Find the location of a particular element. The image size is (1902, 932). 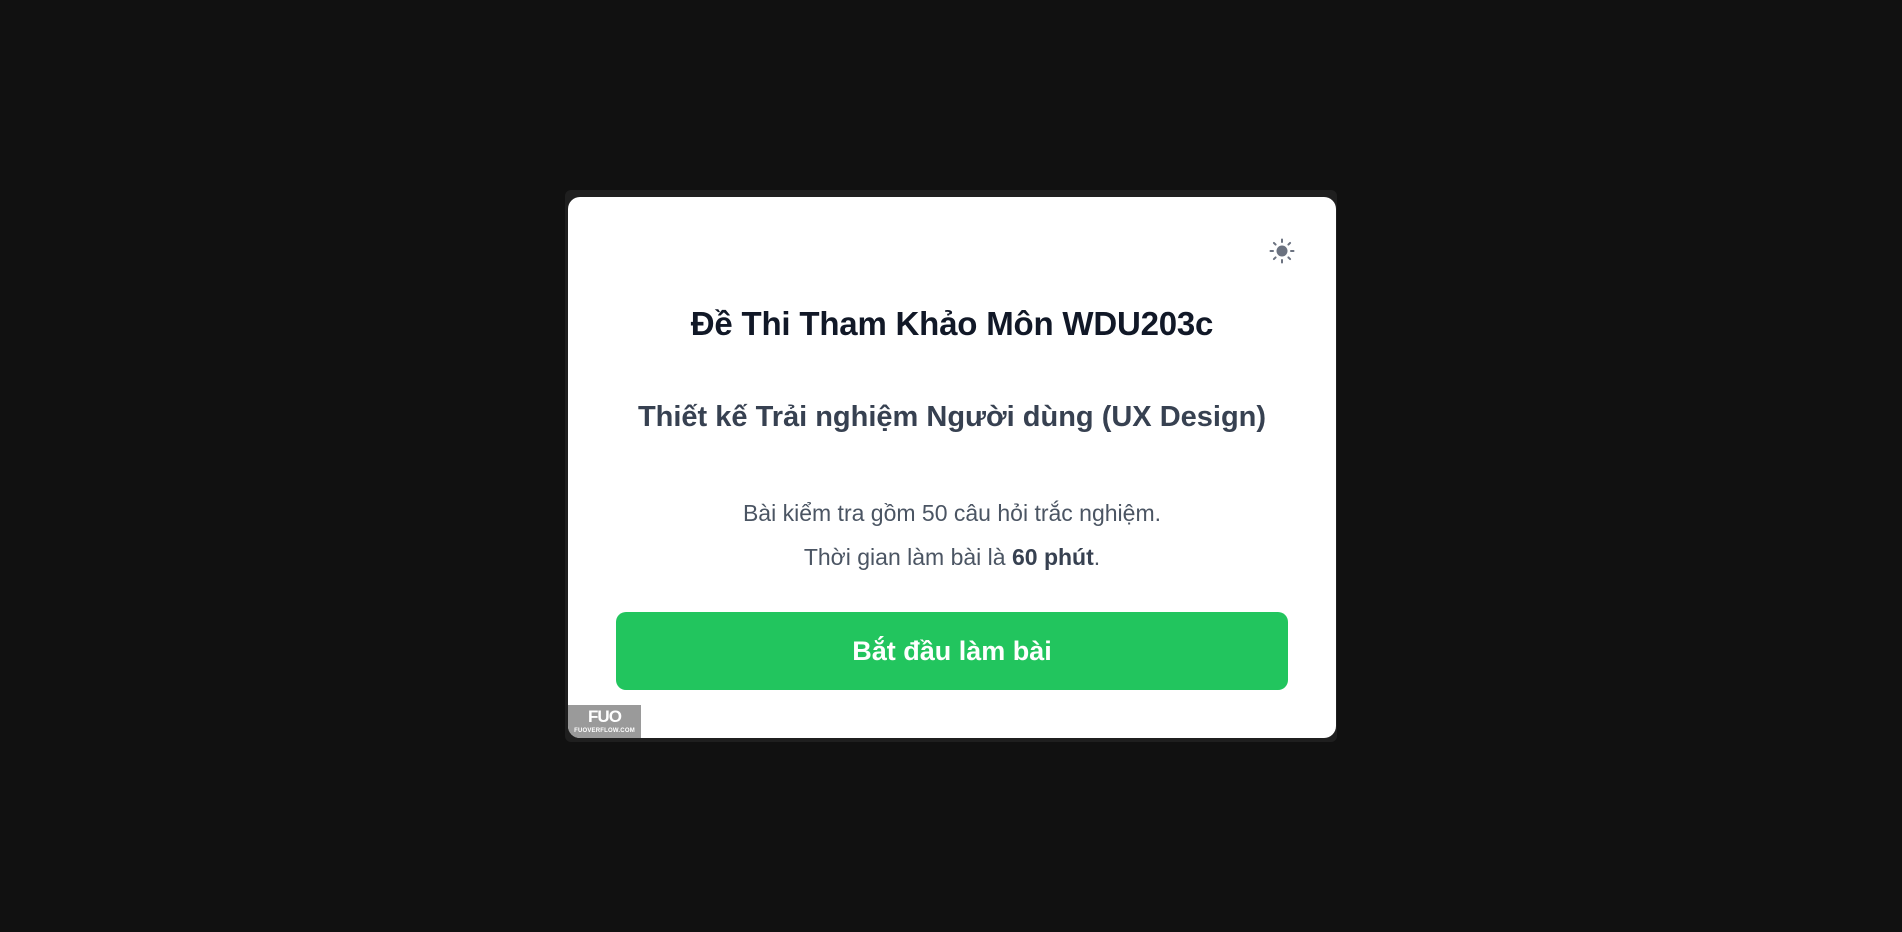

watermark-logo: FUO FUOVERFLOW.COM is located at coordinates (604, 721).